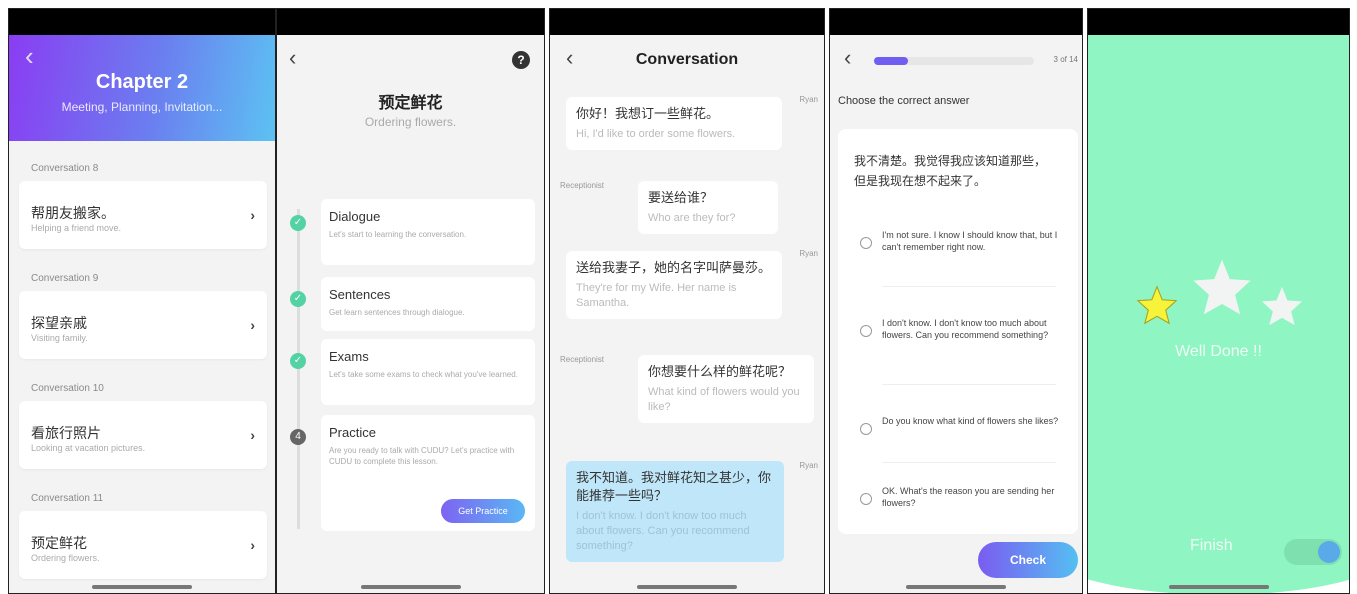 The width and height of the screenshot is (1357, 594). What do you see at coordinates (88, 448) in the screenshot?
I see `conversation-title-en: Looking at vacation pictures.` at bounding box center [88, 448].